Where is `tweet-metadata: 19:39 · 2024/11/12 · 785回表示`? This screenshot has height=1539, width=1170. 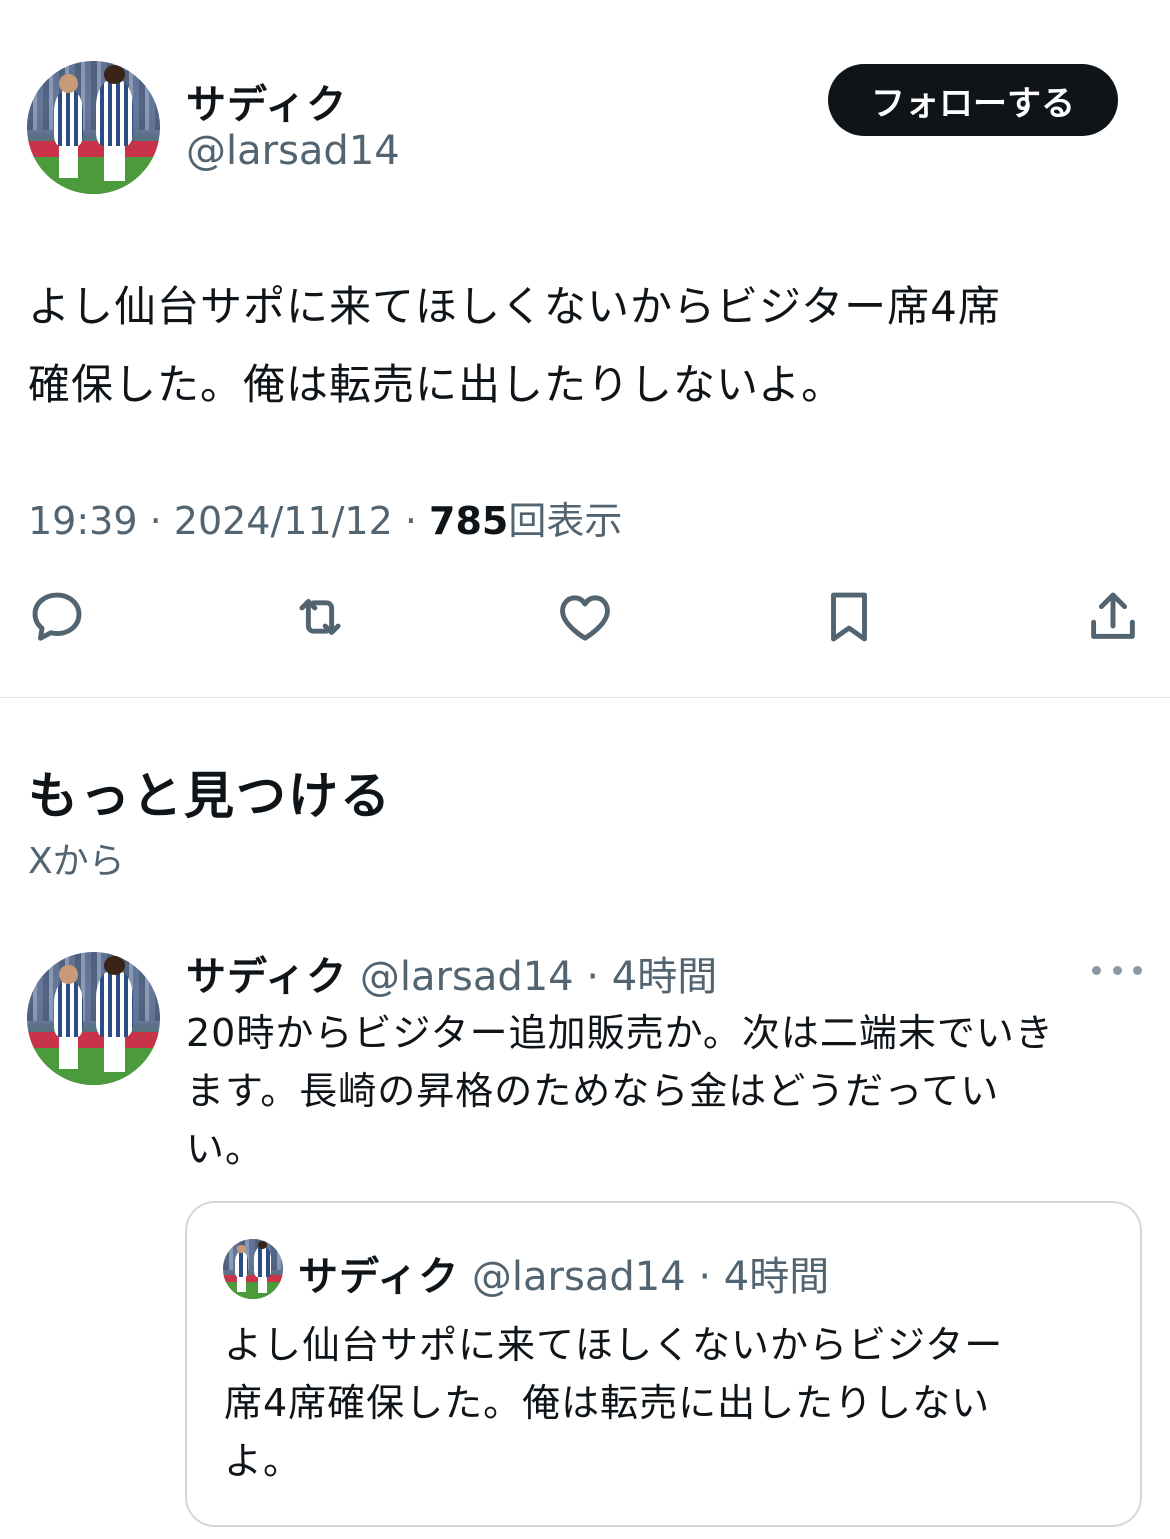 tweet-metadata: 19:39 · 2024/11/12 · 785回表示 is located at coordinates (325, 517).